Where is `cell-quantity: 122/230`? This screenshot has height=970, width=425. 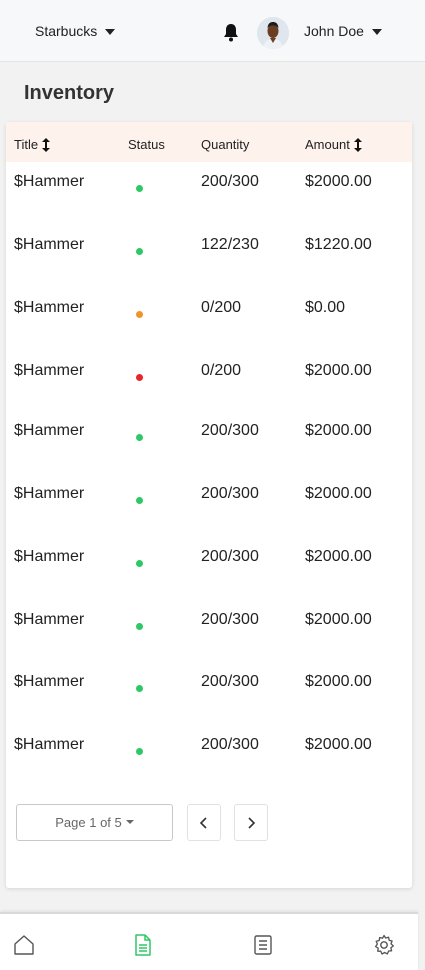 cell-quantity: 122/230 is located at coordinates (230, 244).